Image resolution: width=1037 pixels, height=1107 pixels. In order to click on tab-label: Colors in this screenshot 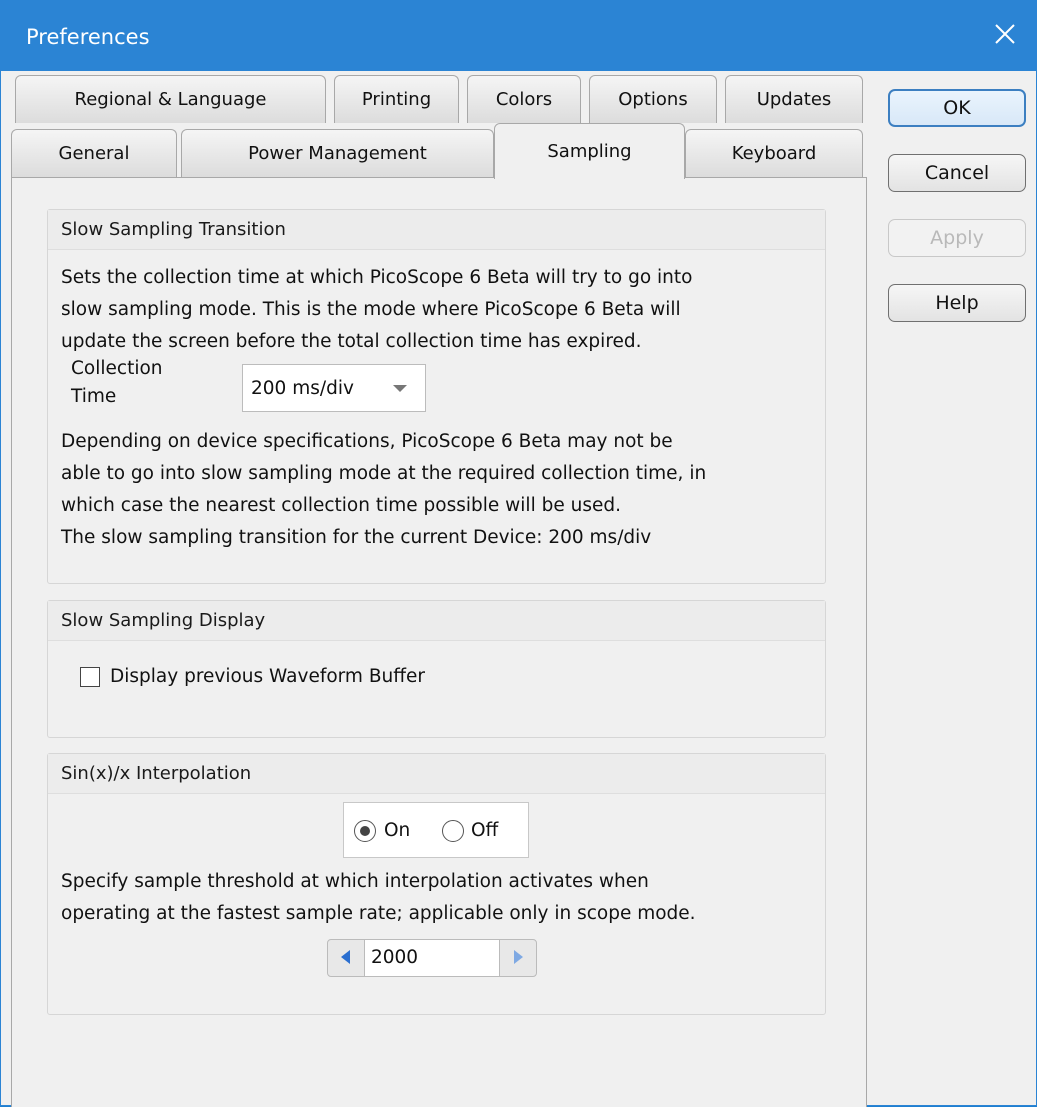, I will do `click(524, 99)`.